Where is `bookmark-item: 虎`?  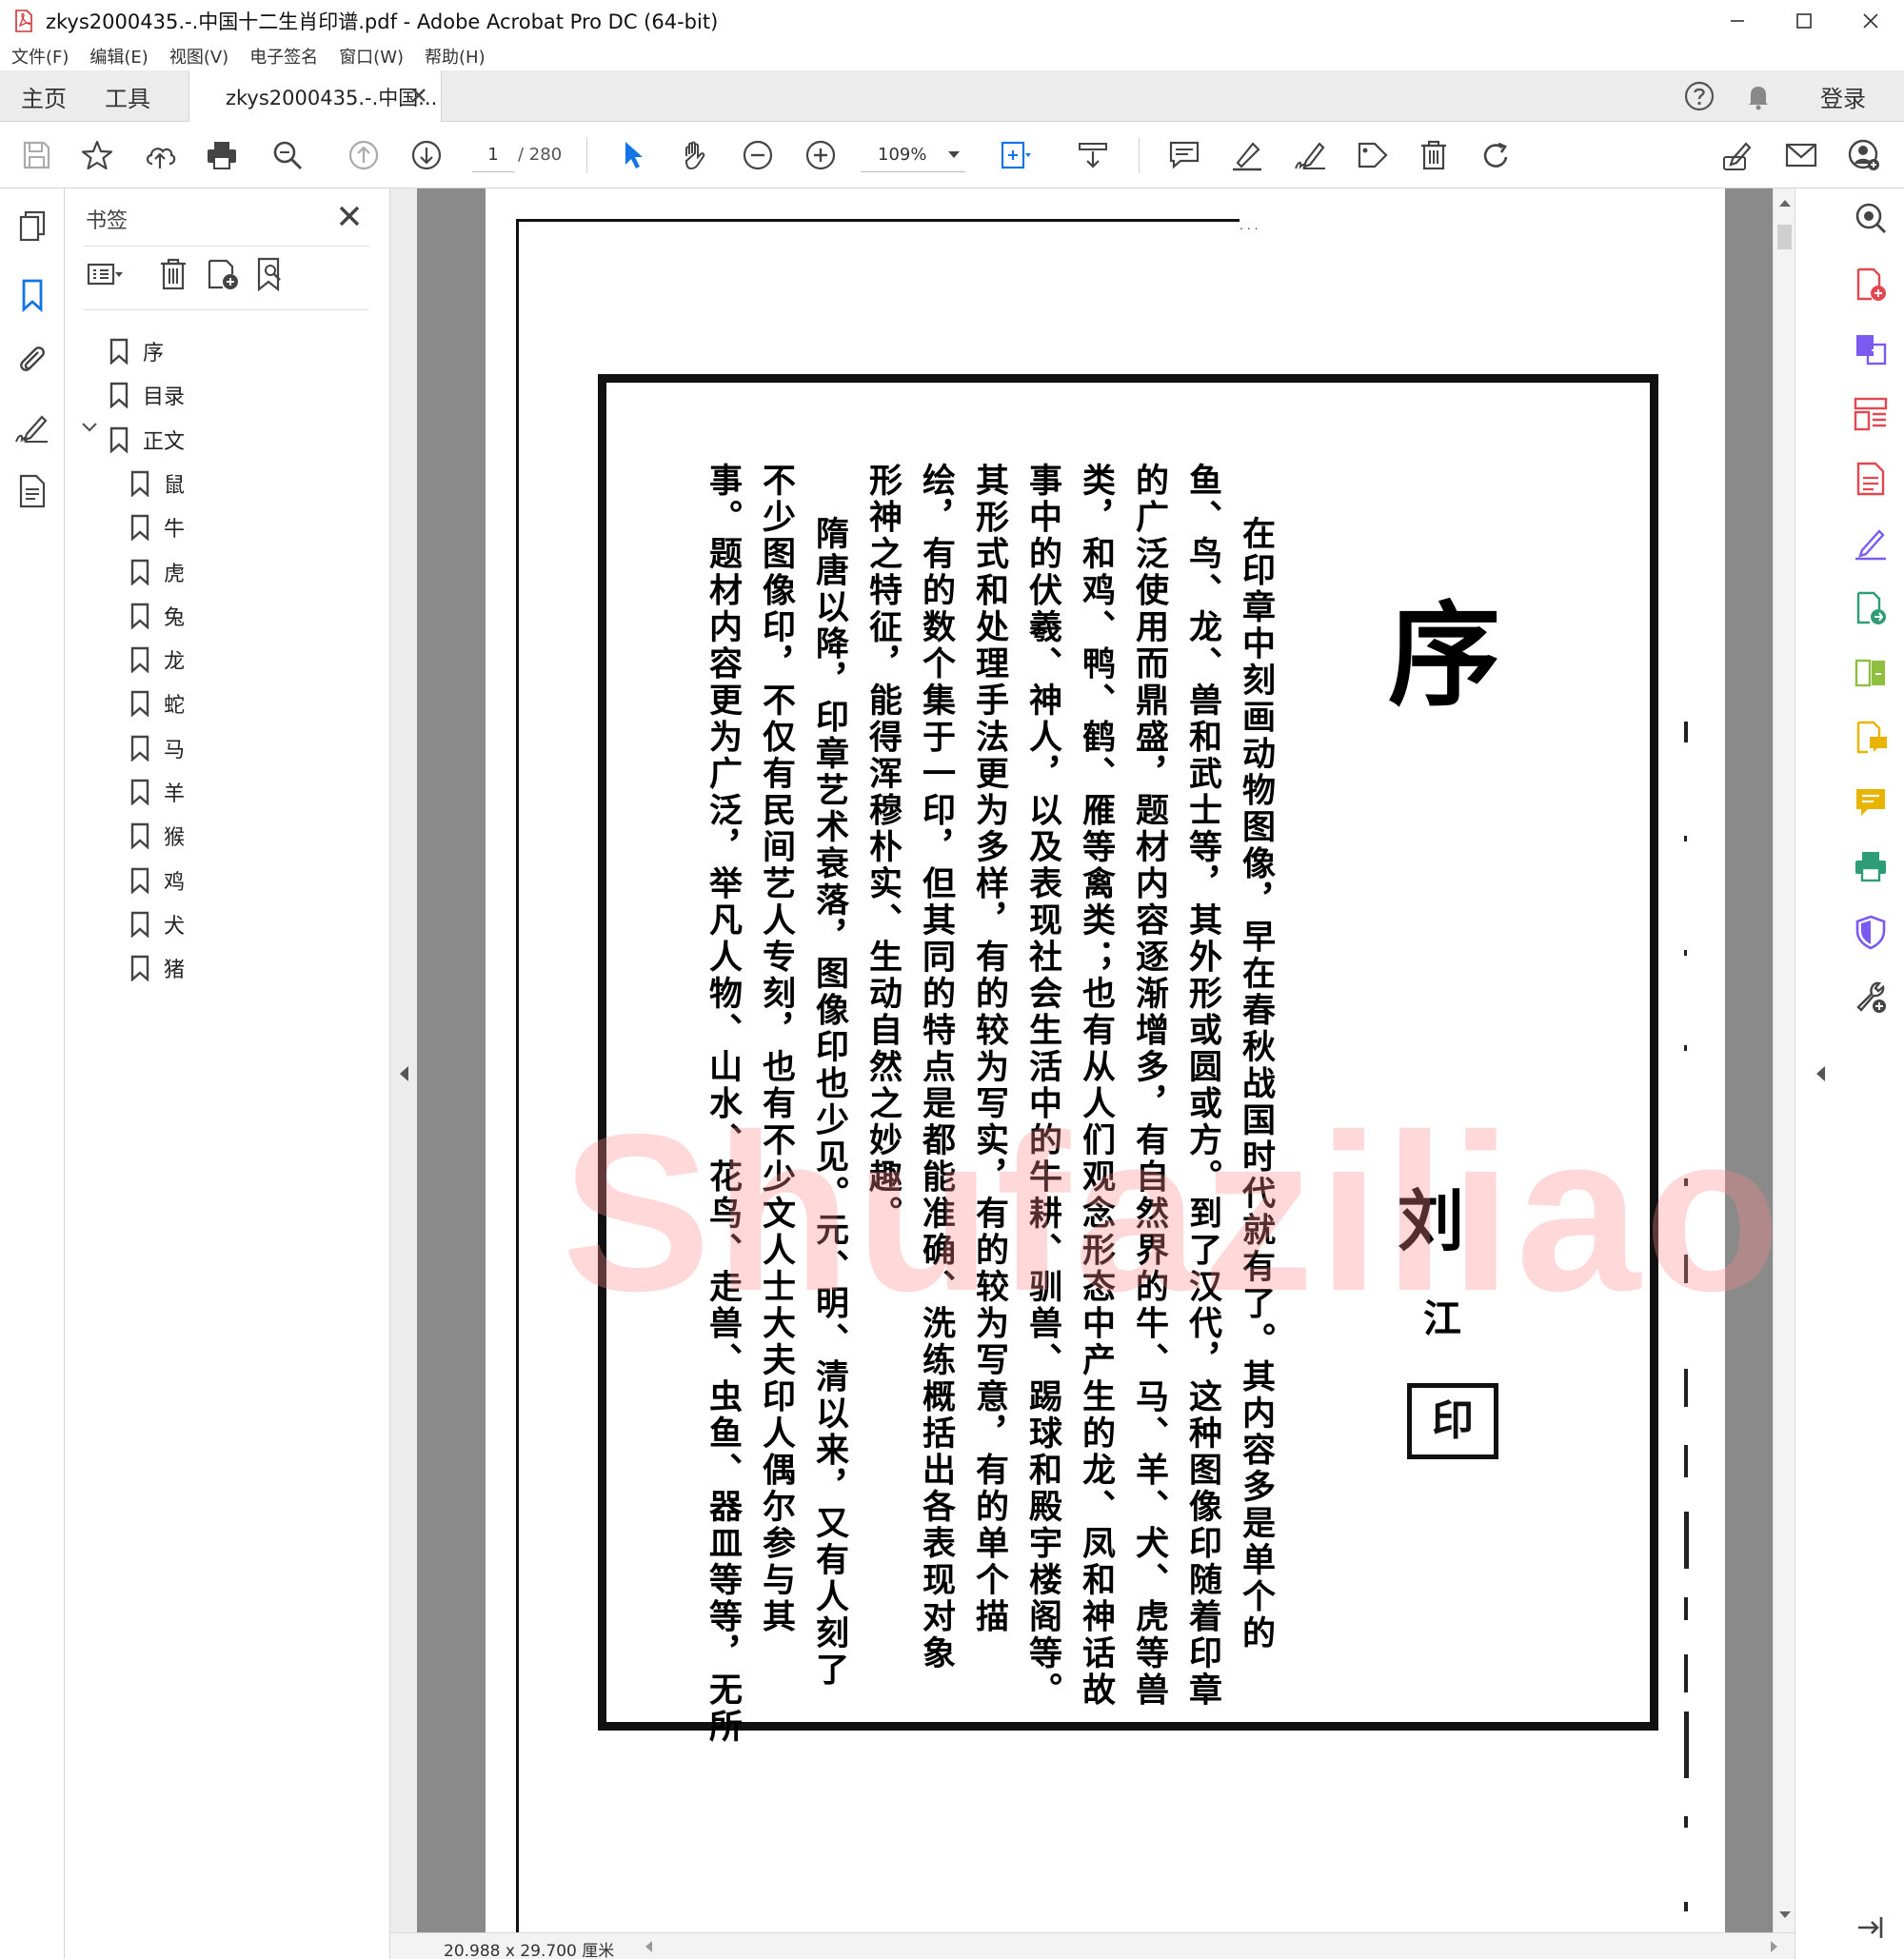 bookmark-item: 虎 is located at coordinates (157, 572).